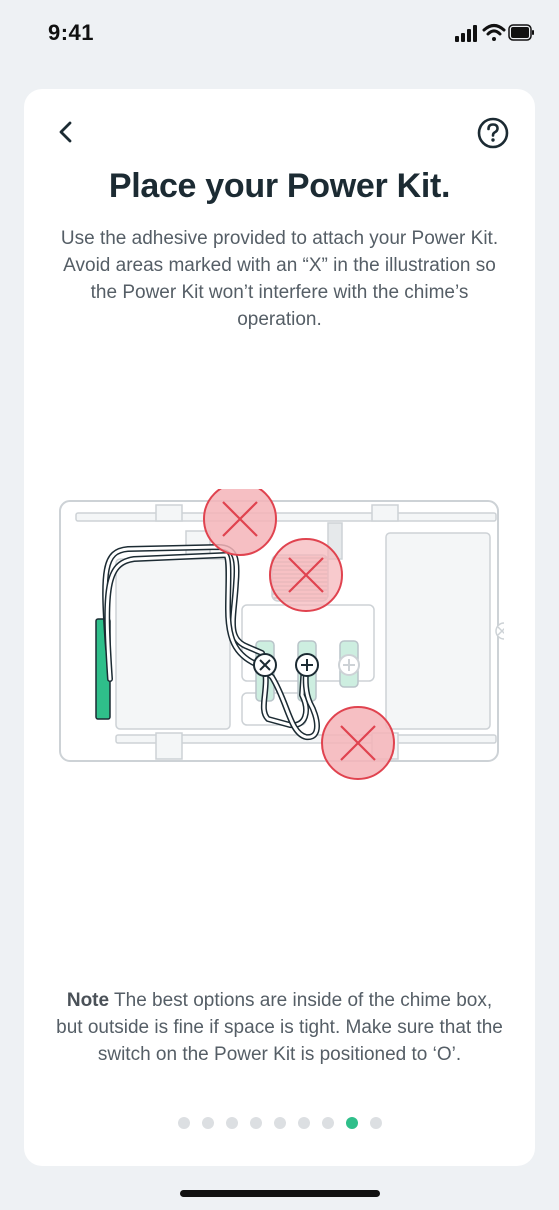 This screenshot has width=559, height=1210. Describe the element at coordinates (88, 1000) in the screenshot. I see `note-label: Note` at that location.